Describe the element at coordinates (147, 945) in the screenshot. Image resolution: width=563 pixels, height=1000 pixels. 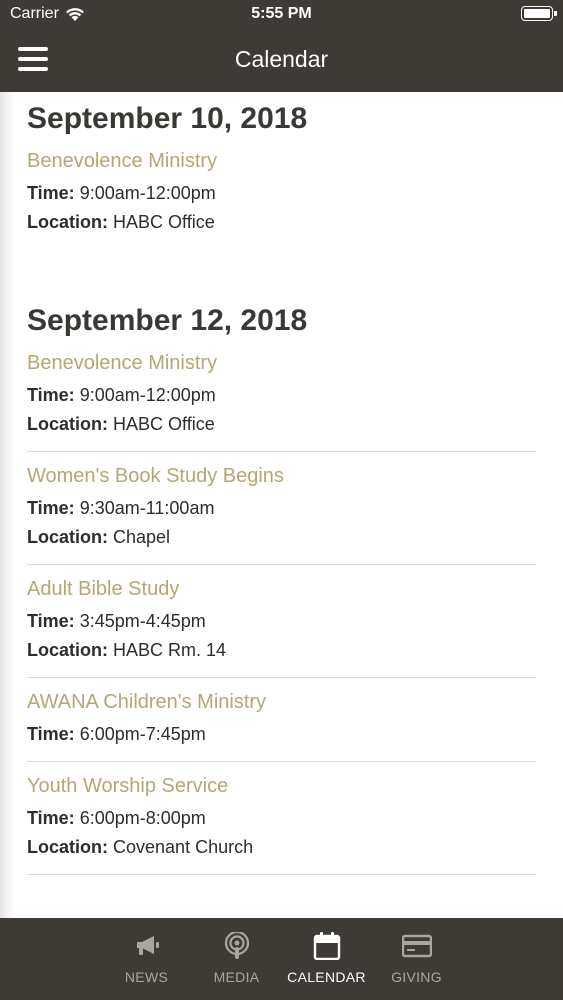
I see `megaphone-icon` at that location.